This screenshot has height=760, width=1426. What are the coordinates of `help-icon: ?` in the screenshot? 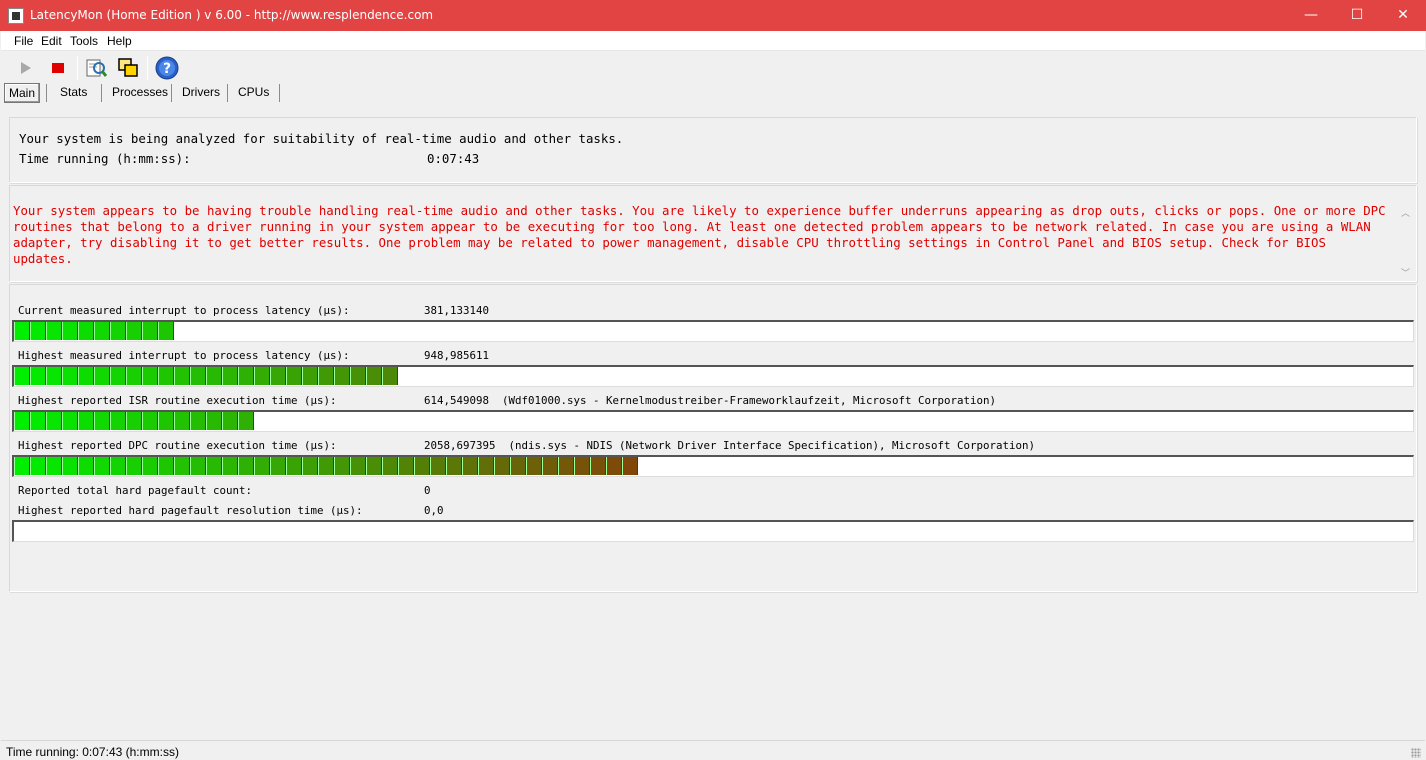 It's located at (167, 68).